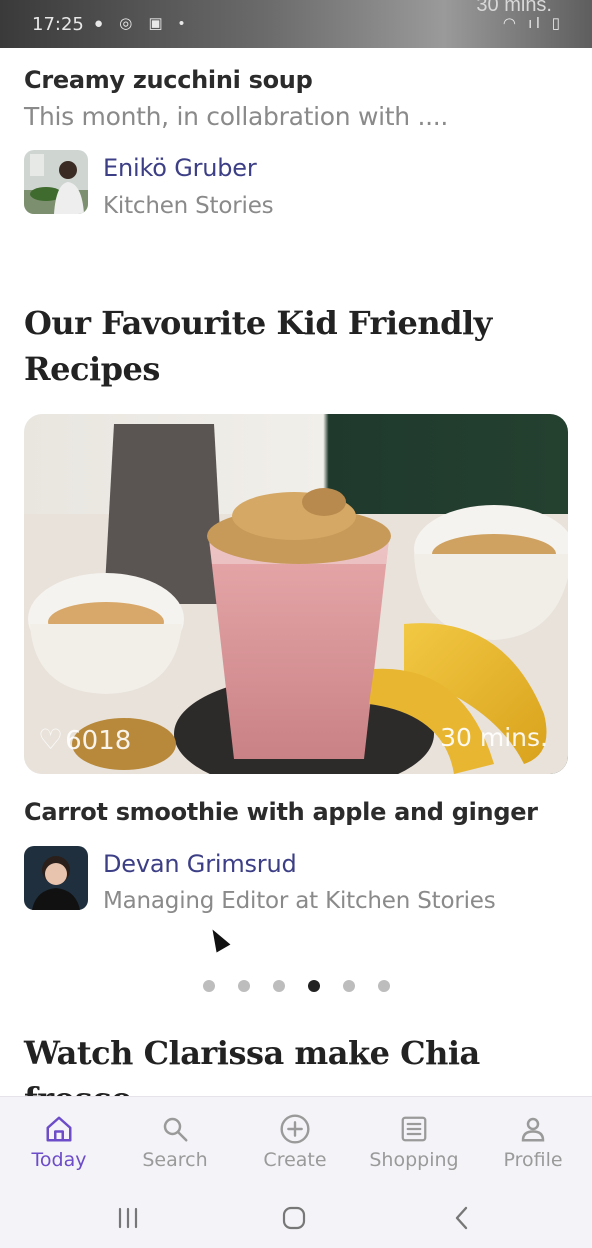  I want to click on tab-label: Today, so click(59, 1160).